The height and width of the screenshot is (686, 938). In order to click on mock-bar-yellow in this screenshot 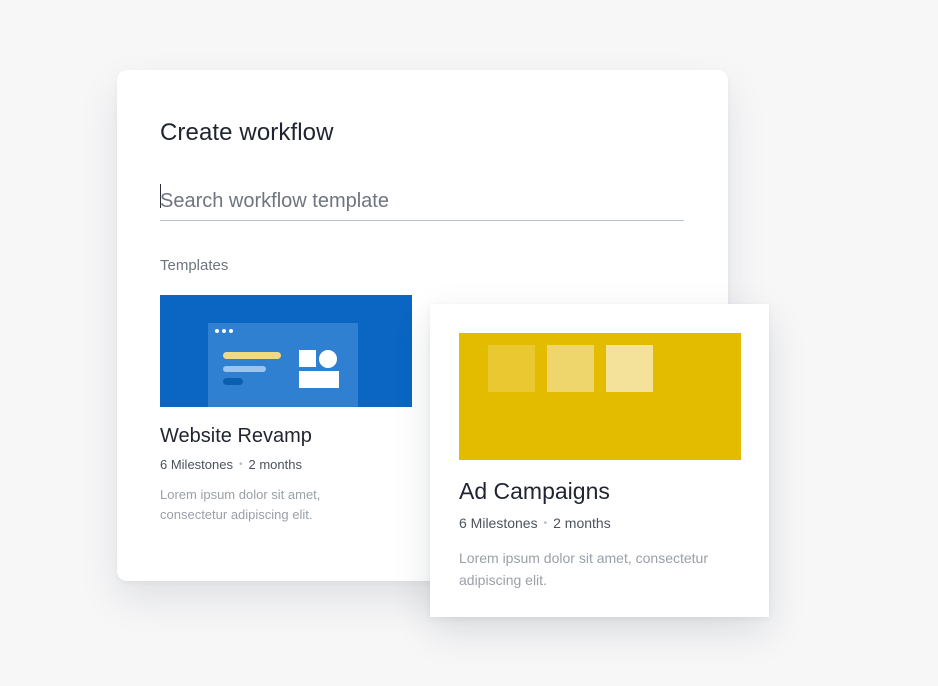, I will do `click(252, 355)`.